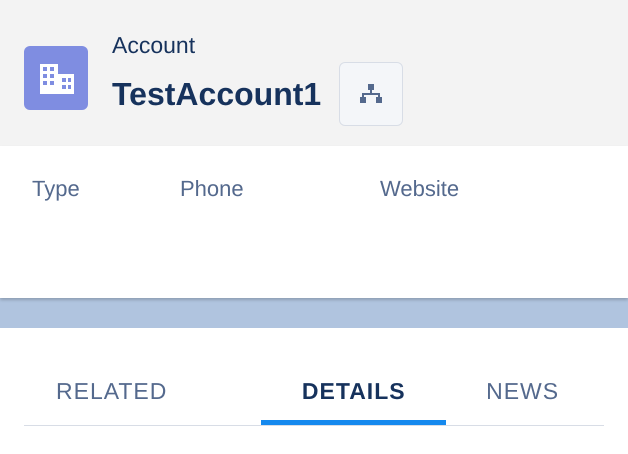 The height and width of the screenshot is (454, 628). I want to click on field-label: Type, so click(56, 189).